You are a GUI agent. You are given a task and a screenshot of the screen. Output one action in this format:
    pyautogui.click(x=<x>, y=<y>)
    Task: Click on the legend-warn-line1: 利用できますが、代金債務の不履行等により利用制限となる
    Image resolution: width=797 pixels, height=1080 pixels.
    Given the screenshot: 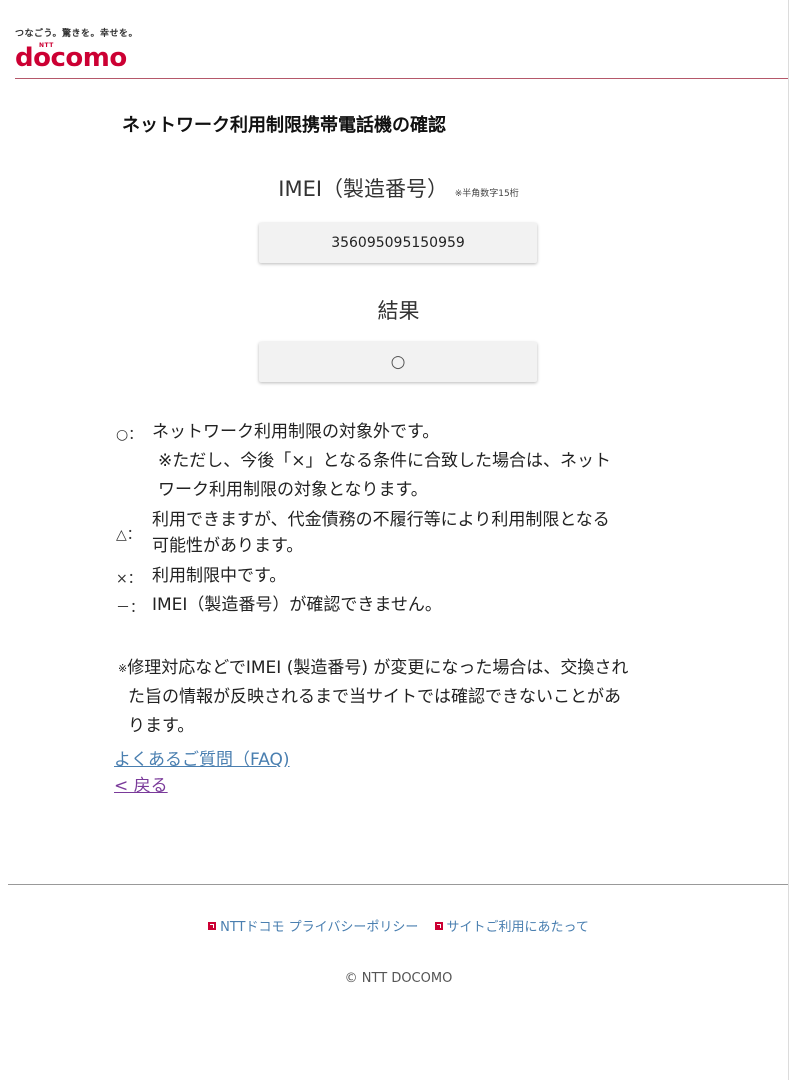 What is the action you would take?
    pyautogui.click(x=381, y=520)
    